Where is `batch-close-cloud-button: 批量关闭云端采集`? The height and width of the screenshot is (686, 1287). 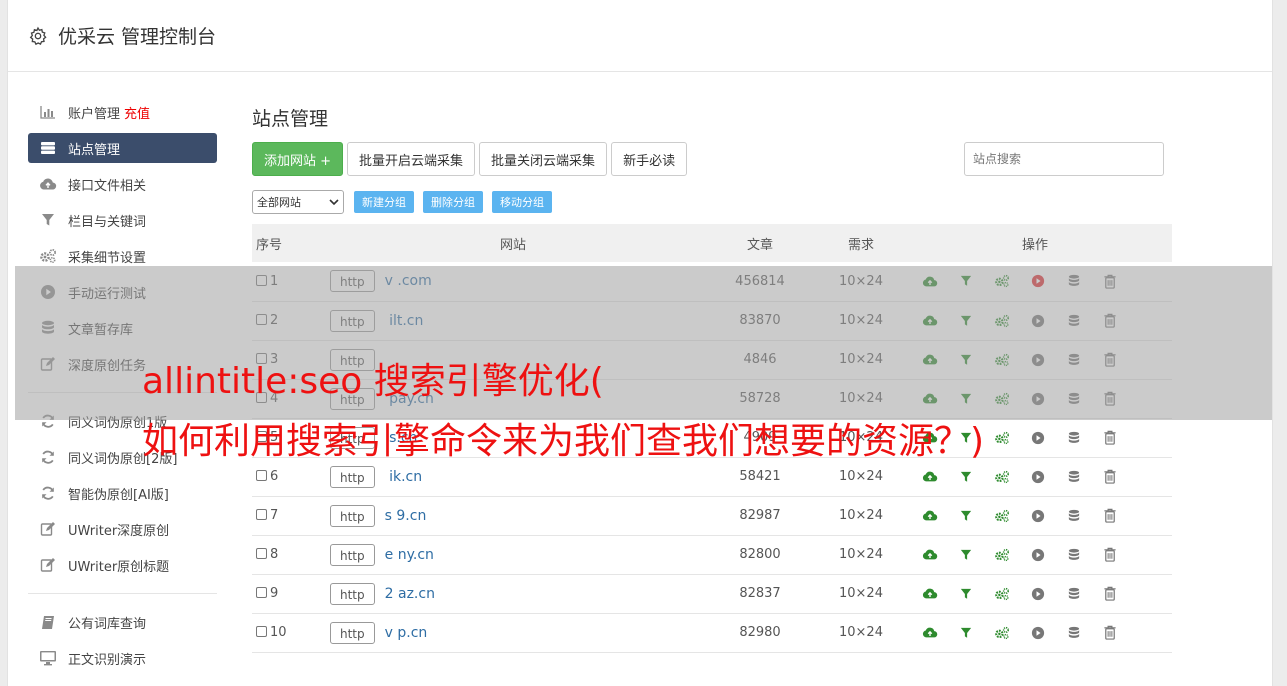 batch-close-cloud-button: 批量关闭云端采集 is located at coordinates (543, 159).